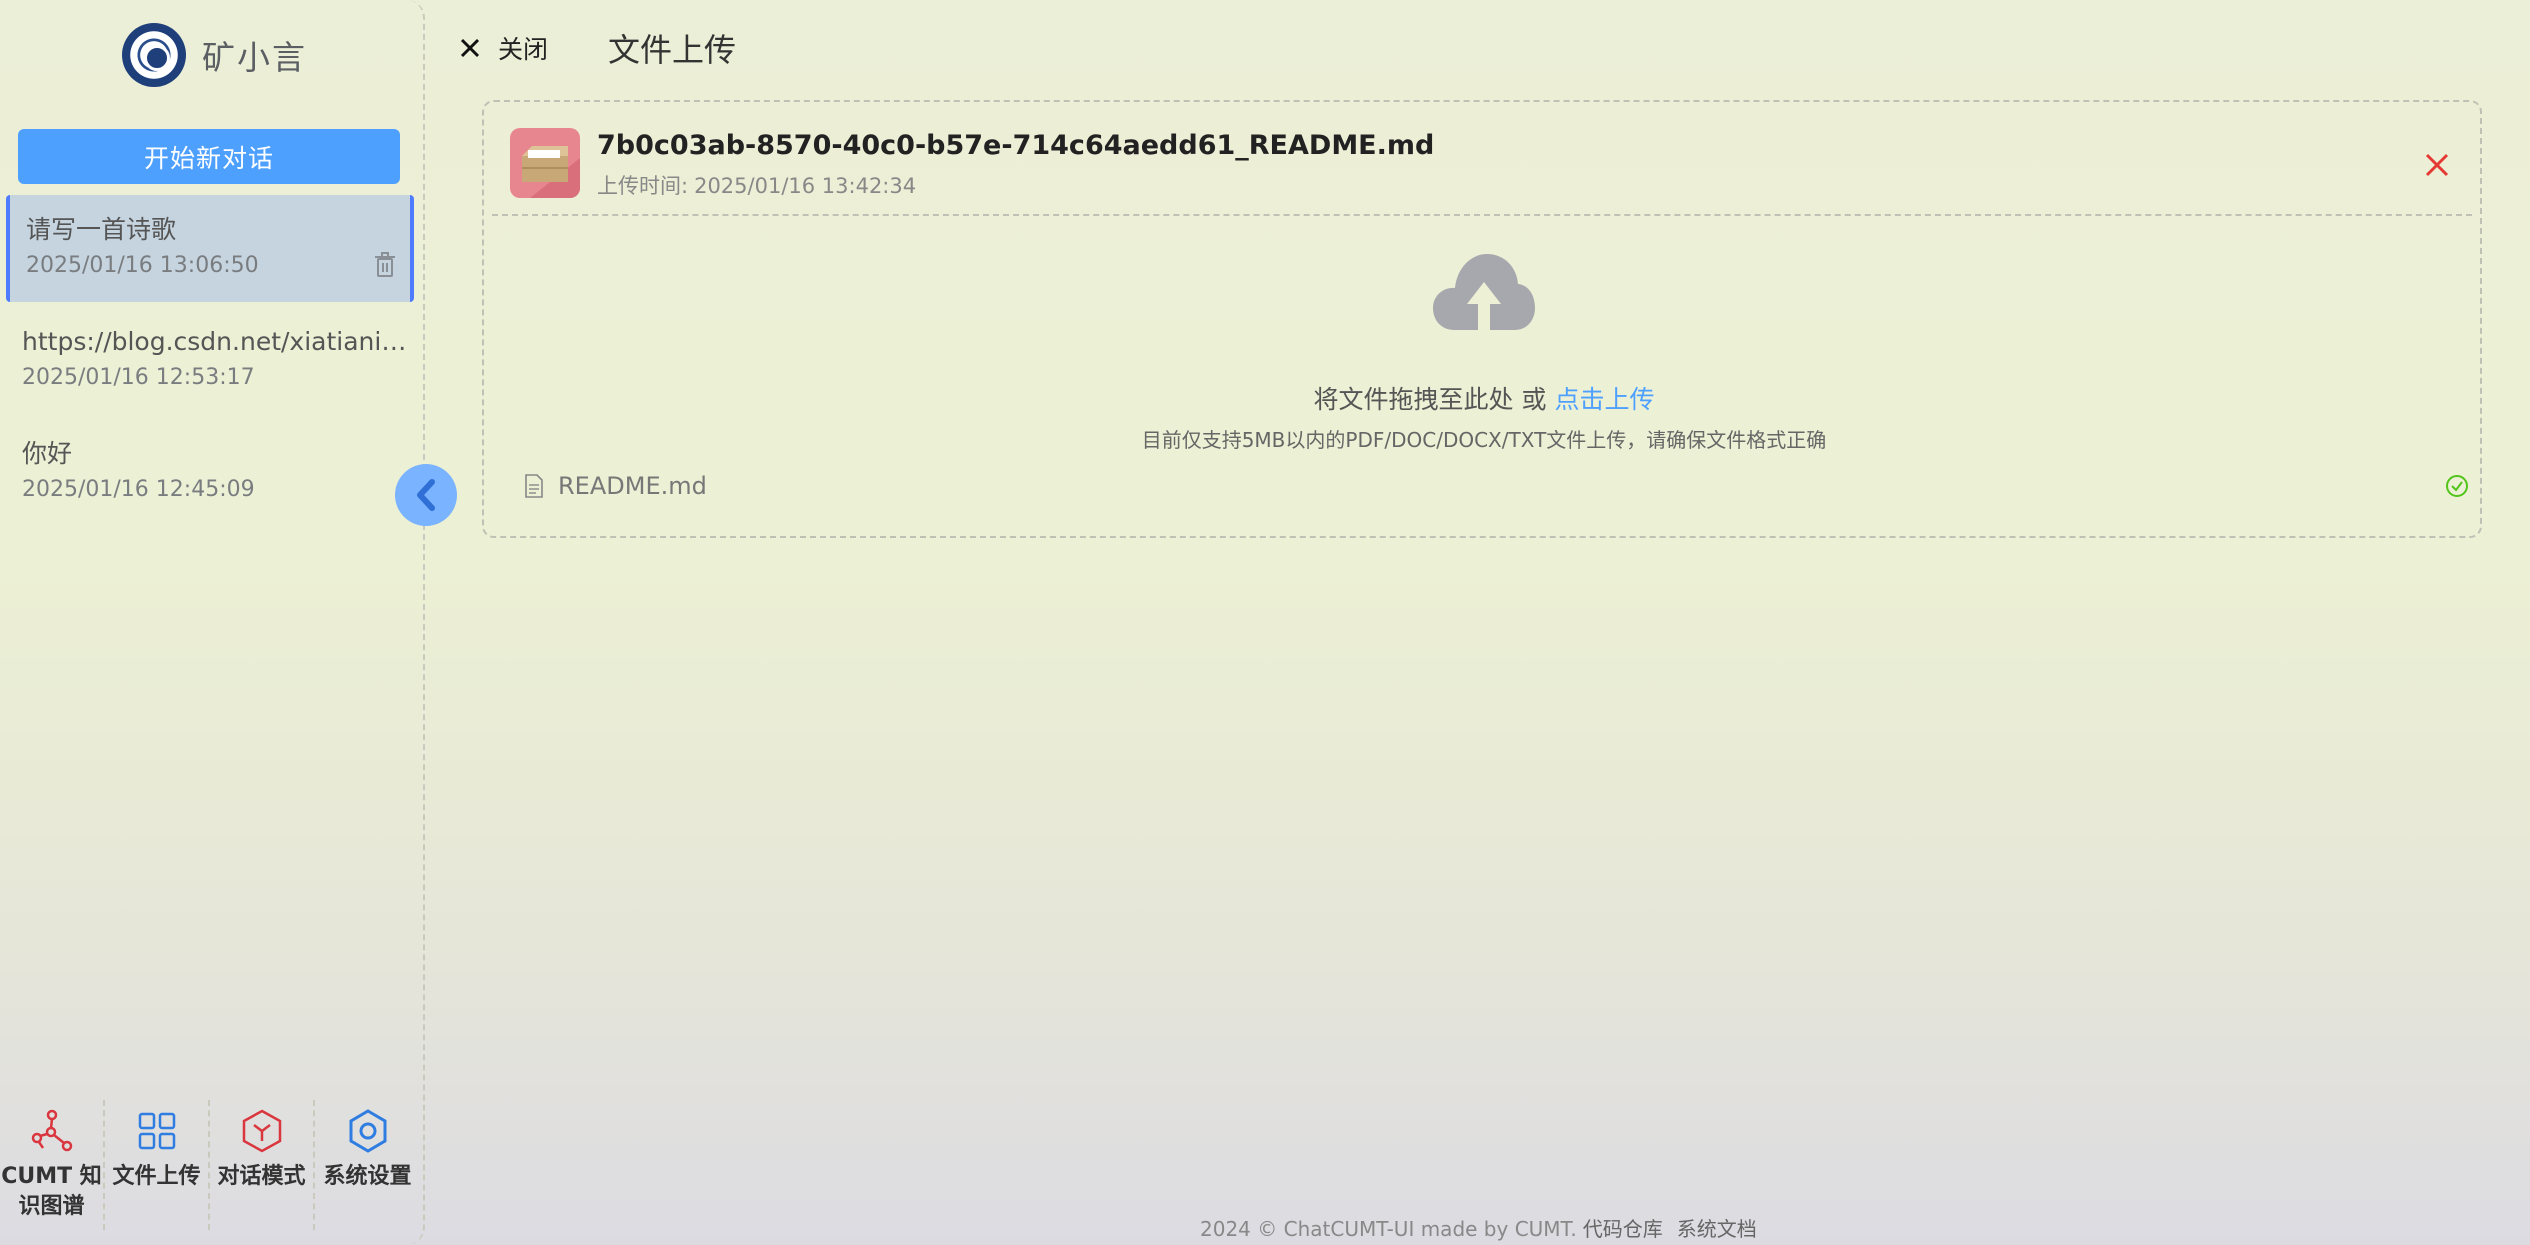  Describe the element at coordinates (385, 265) in the screenshot. I see `trash-icon` at that location.